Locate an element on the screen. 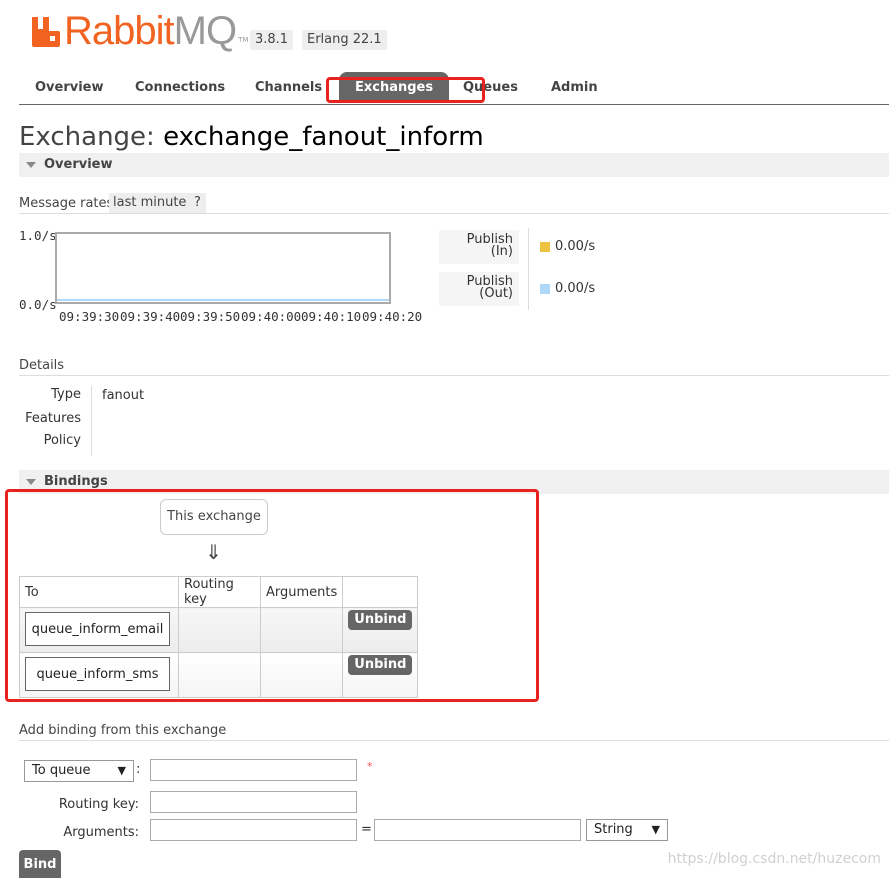 Image resolution: width=889 pixels, height=880 pixels. detail-policy-key: Policy is located at coordinates (62, 440).